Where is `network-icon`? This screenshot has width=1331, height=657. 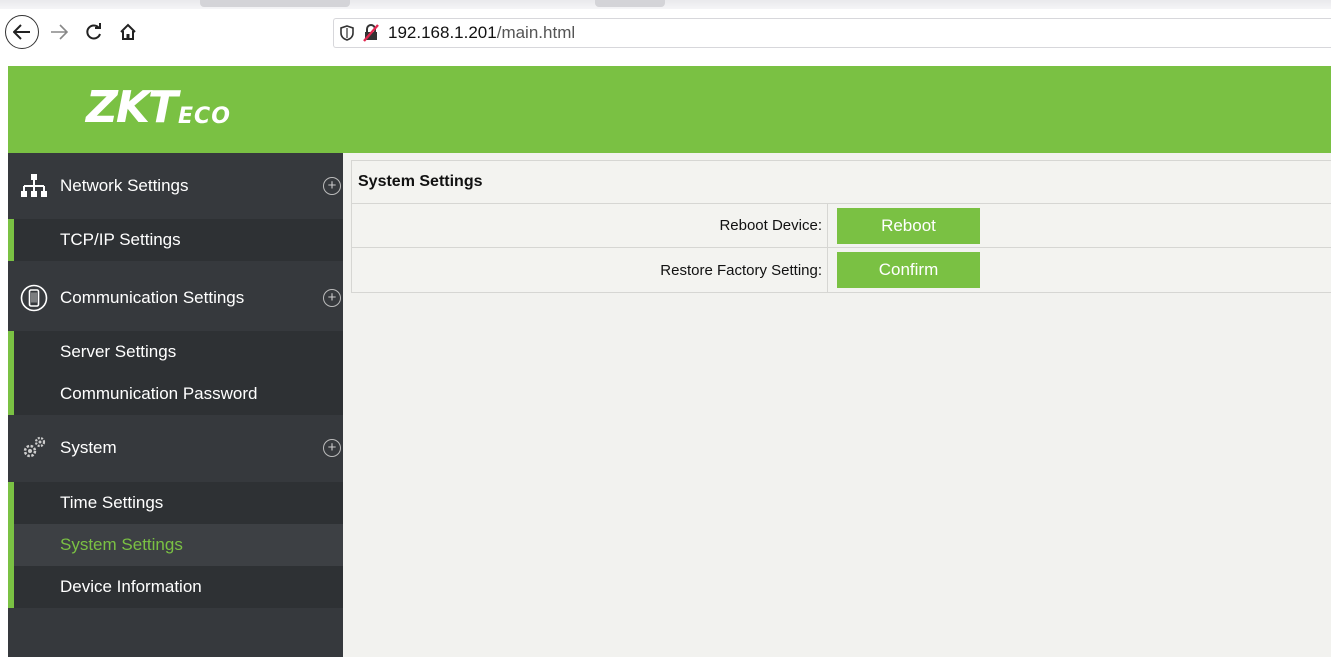
network-icon is located at coordinates (34, 186).